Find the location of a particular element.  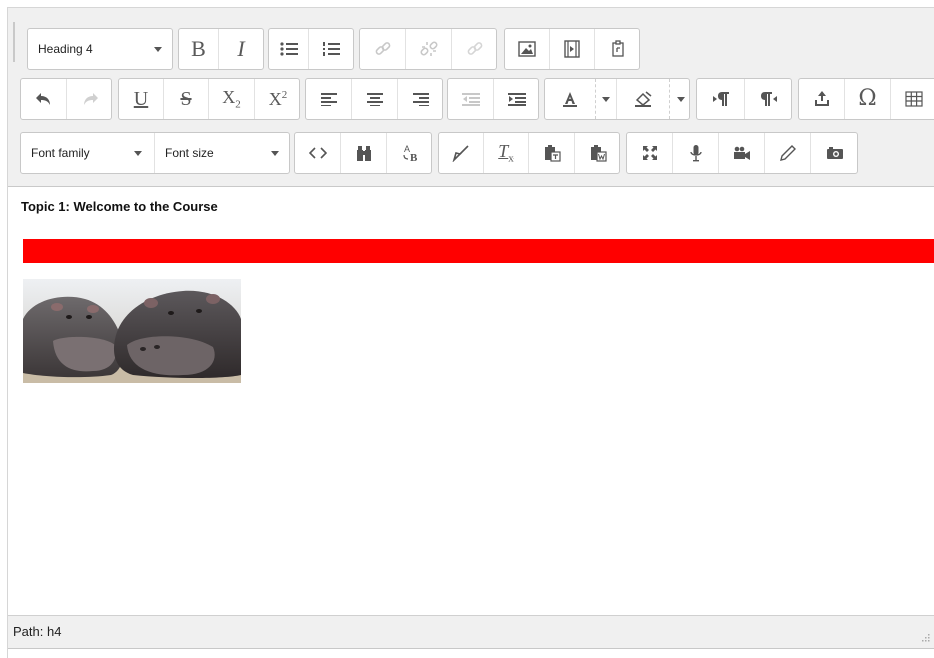

clear-formatting-label: Tx is located at coordinates (506, 153).